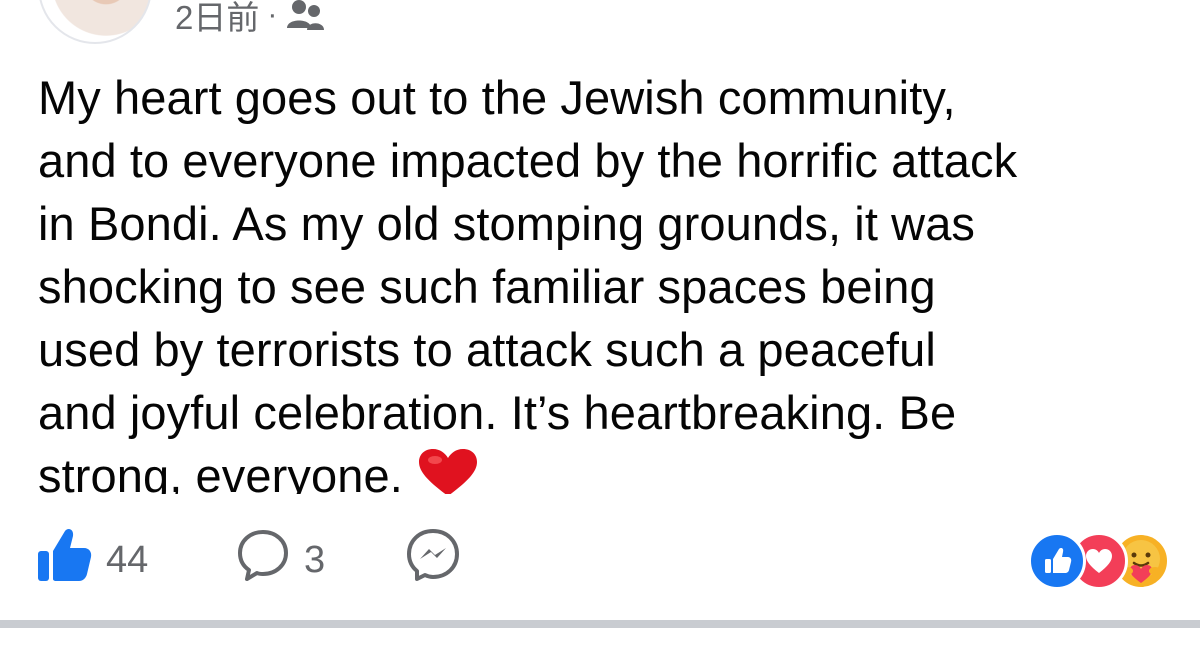 The image size is (1200, 646). Describe the element at coordinates (1057, 561) in the screenshot. I see `like-reaction-icon` at that location.